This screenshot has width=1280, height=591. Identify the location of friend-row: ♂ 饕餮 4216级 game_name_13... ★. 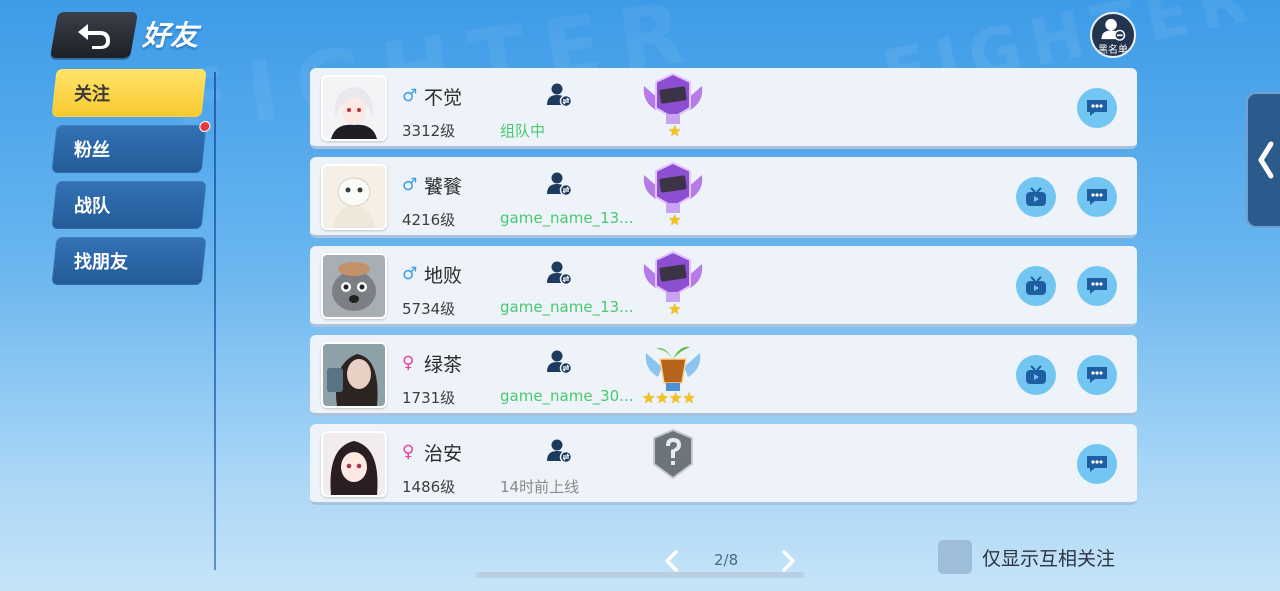
(723, 197).